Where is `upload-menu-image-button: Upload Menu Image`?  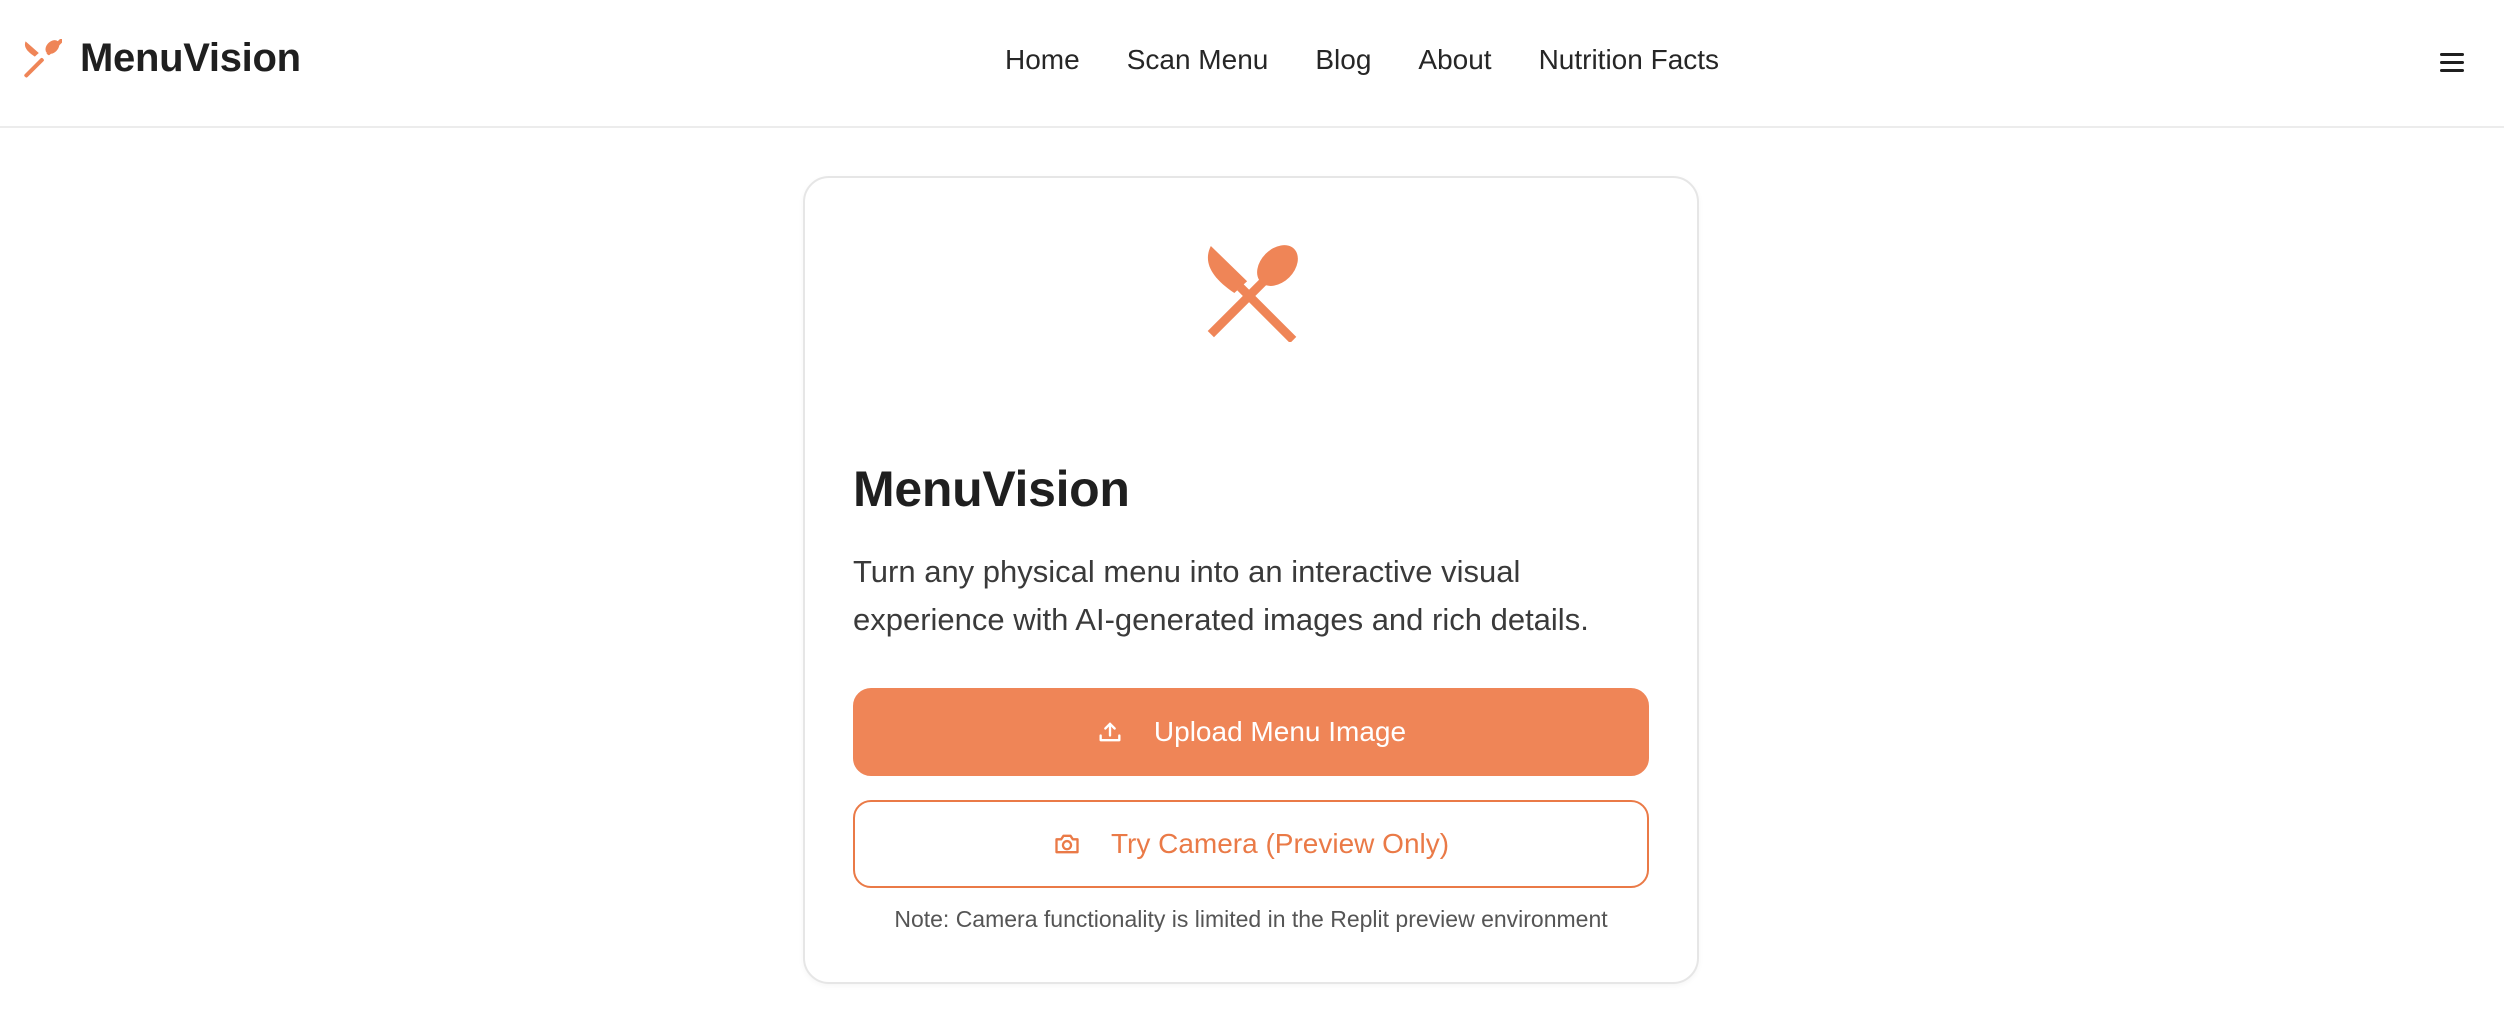 upload-menu-image-button: Upload Menu Image is located at coordinates (1251, 732).